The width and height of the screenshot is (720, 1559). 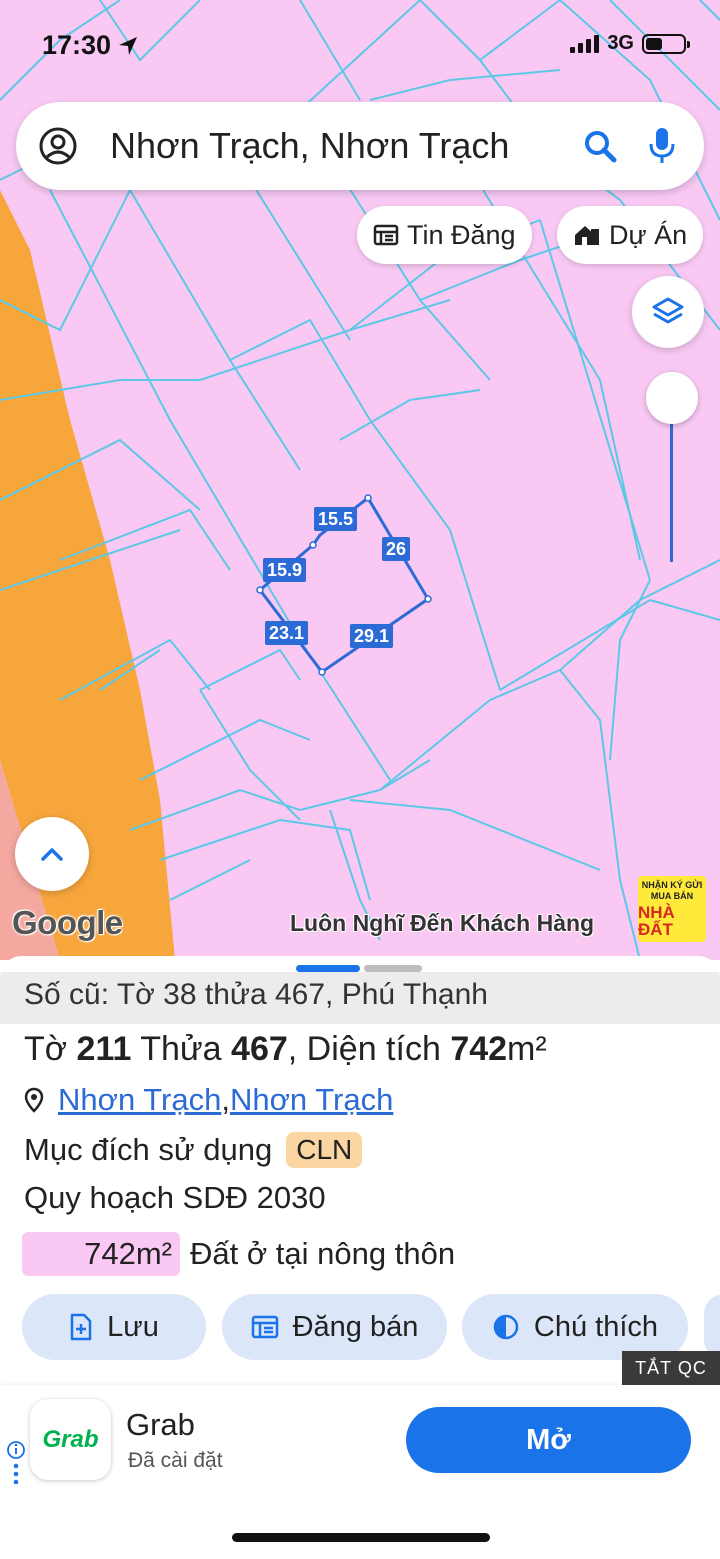 I want to click on close-ads-button: TẮT QC, so click(x=671, y=1368).